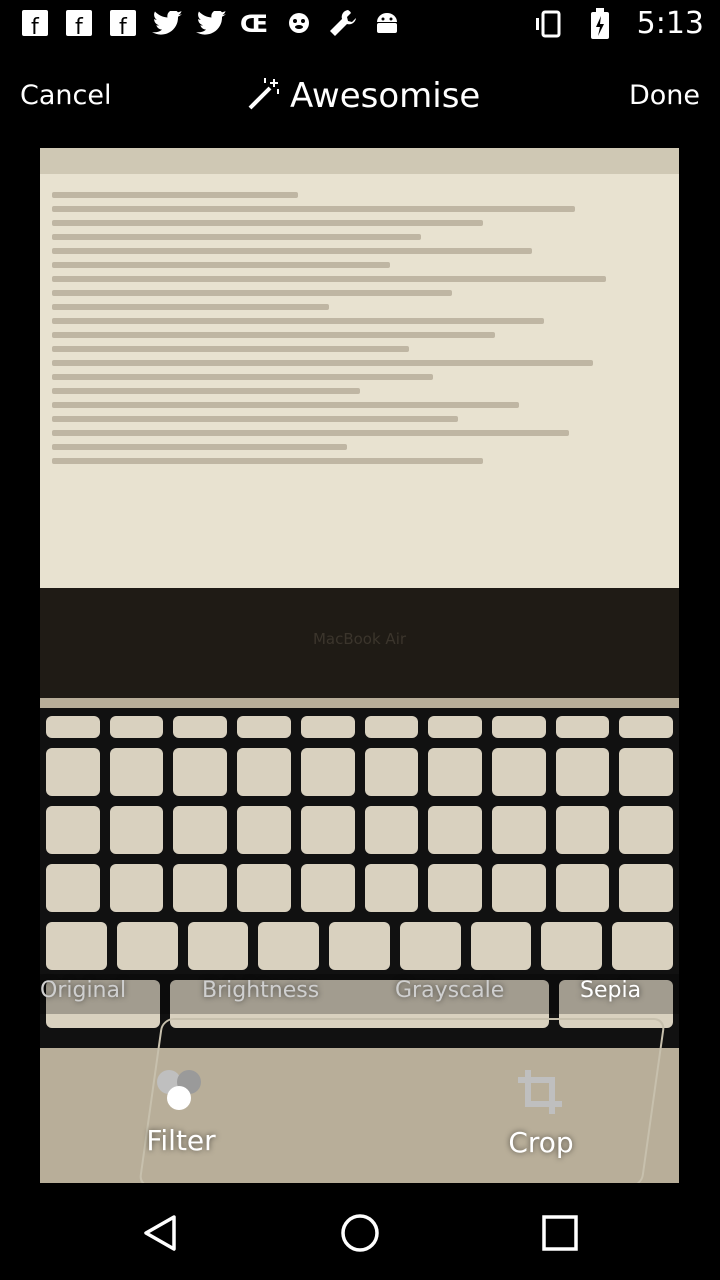 The image size is (720, 1280). What do you see at coordinates (264, 96) in the screenshot?
I see `magic-wand-icon` at bounding box center [264, 96].